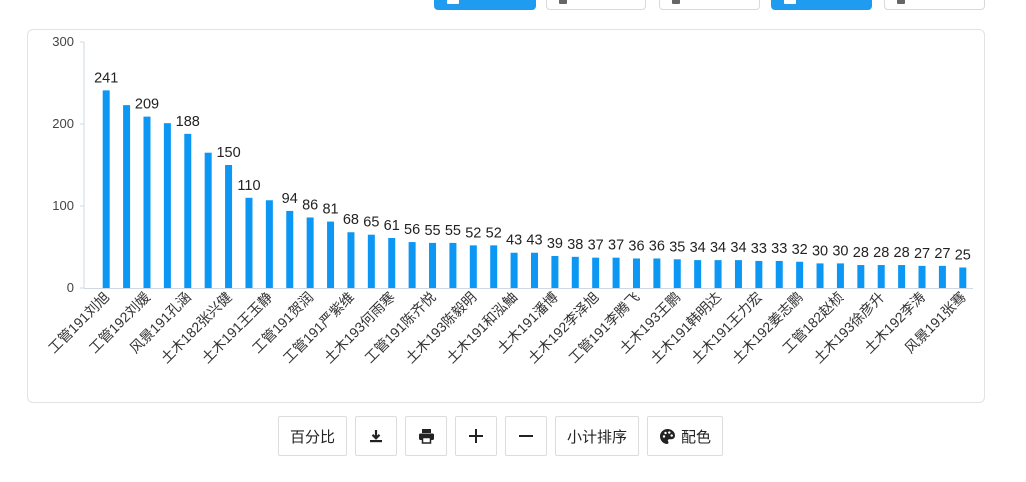 This screenshot has height=482, width=1026. Describe the element at coordinates (195, 327) in the screenshot. I see `x-tick-label: 土木182张兴健` at that location.